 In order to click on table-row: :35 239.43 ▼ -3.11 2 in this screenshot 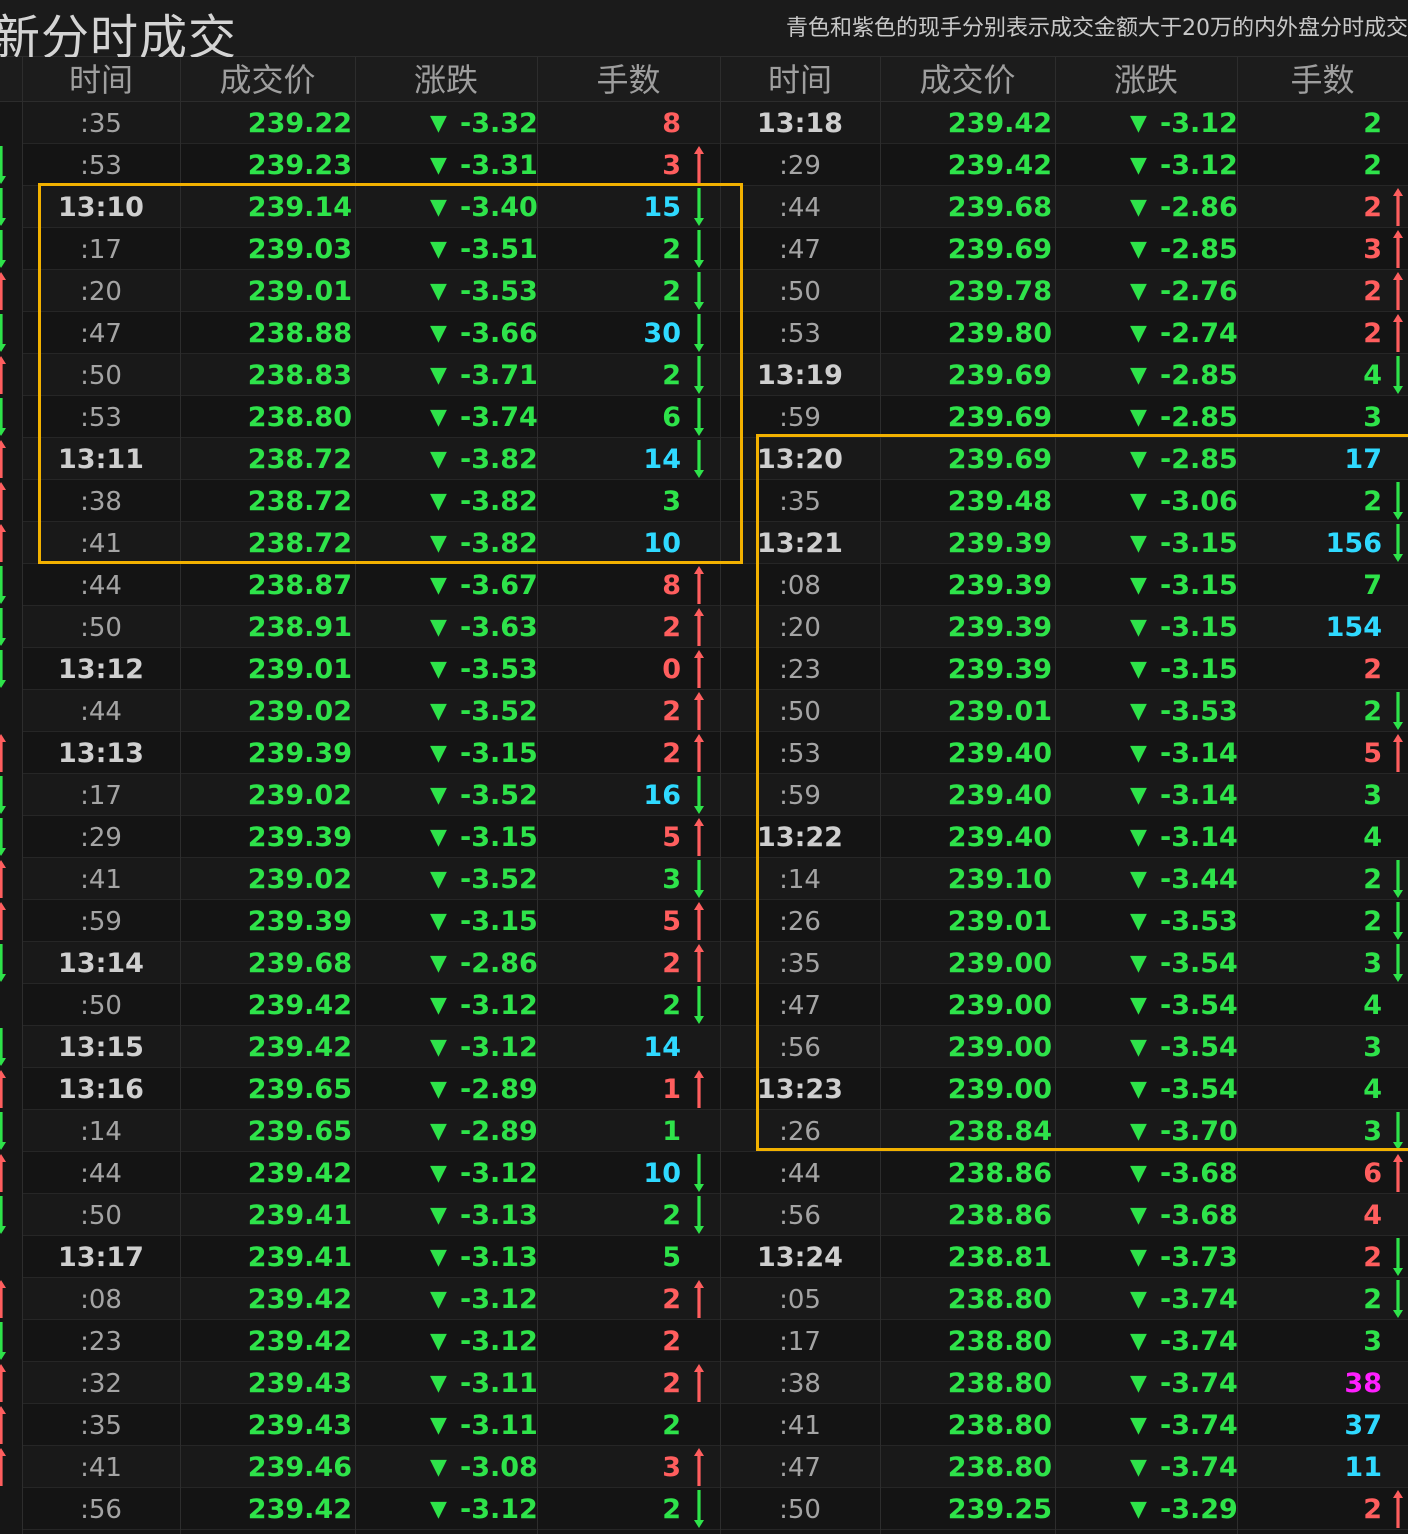, I will do `click(371, 1425)`.